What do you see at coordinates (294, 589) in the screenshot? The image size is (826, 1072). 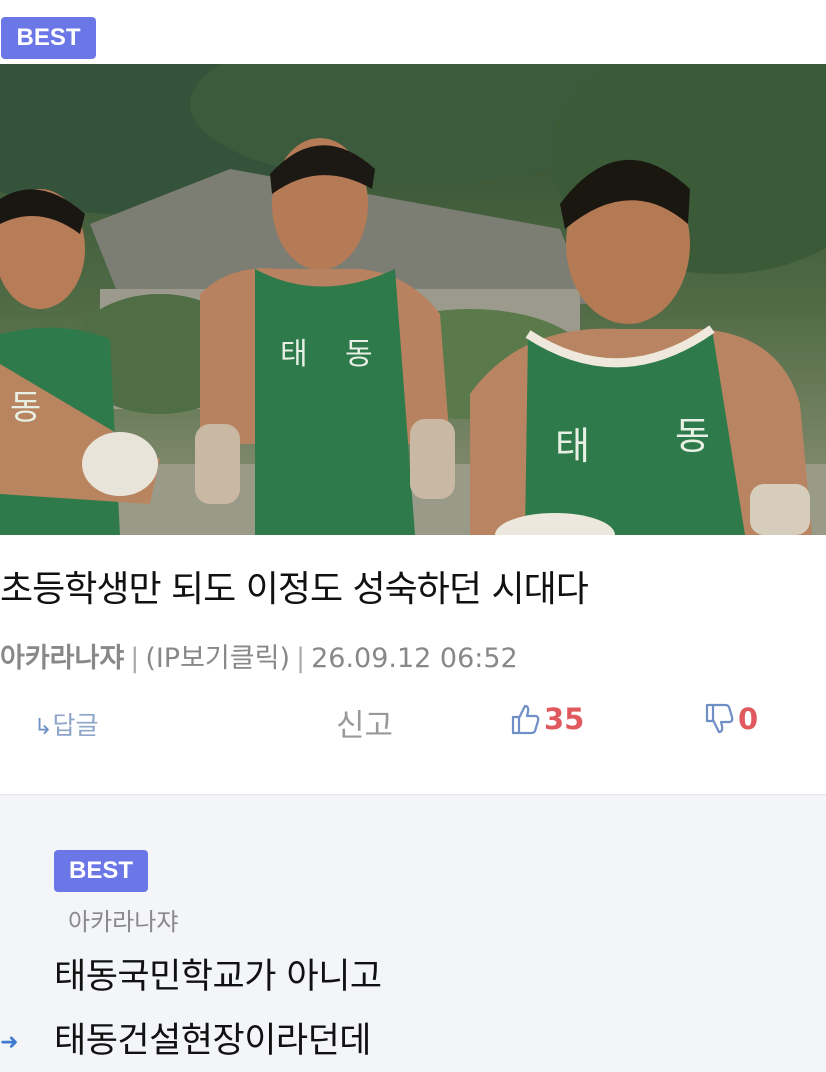 I see `post-title: 초등학생만 되도 이정도 성숙하던 시대다` at bounding box center [294, 589].